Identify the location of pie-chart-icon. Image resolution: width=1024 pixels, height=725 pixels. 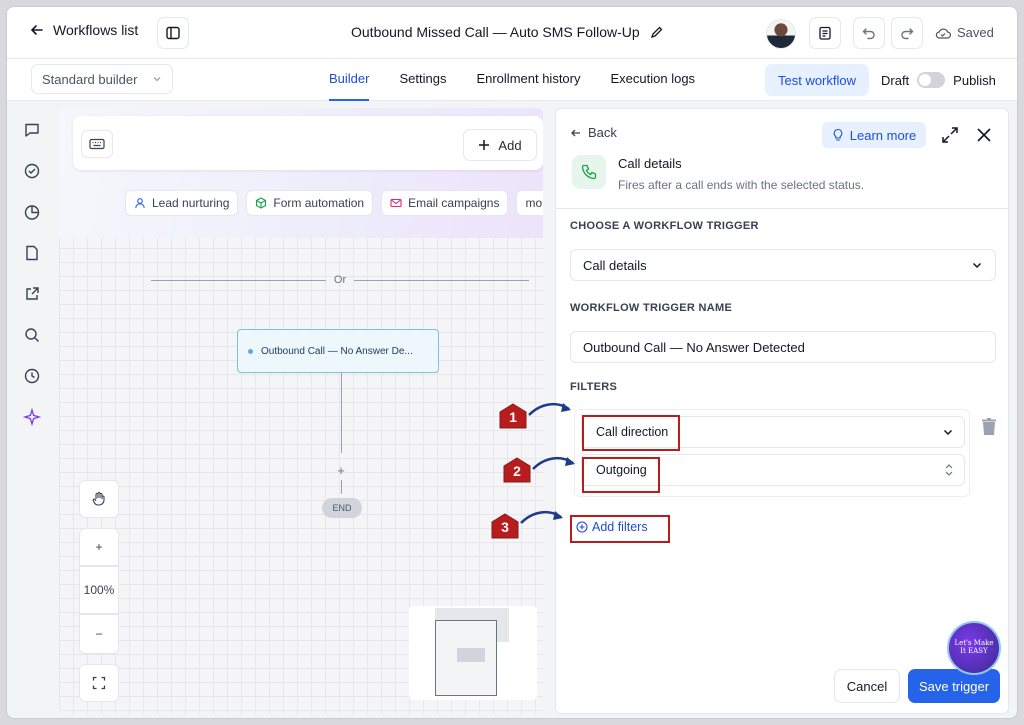
(32, 212).